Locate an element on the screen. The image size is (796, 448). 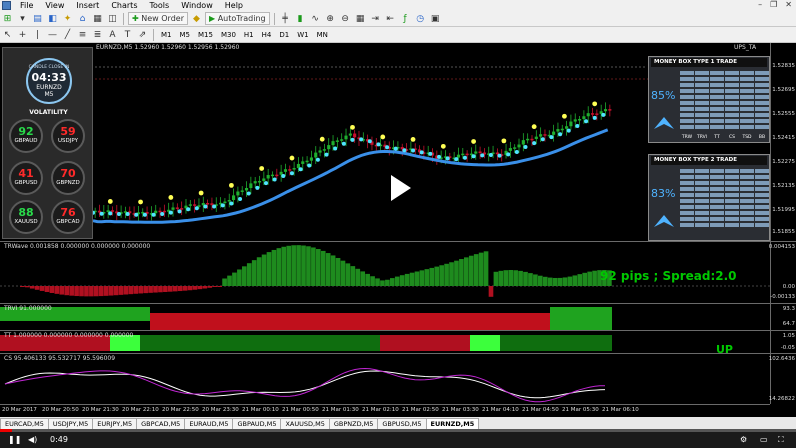
chart-tab: GBPNZD,M5 is located at coordinates (353, 423).